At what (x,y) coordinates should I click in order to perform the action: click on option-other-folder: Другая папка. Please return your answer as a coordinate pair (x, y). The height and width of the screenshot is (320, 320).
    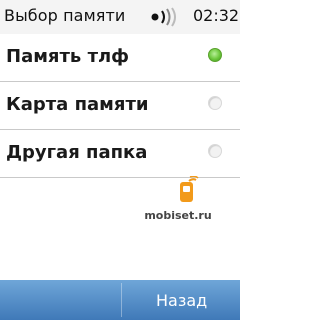
    Looking at the image, I should click on (120, 154).